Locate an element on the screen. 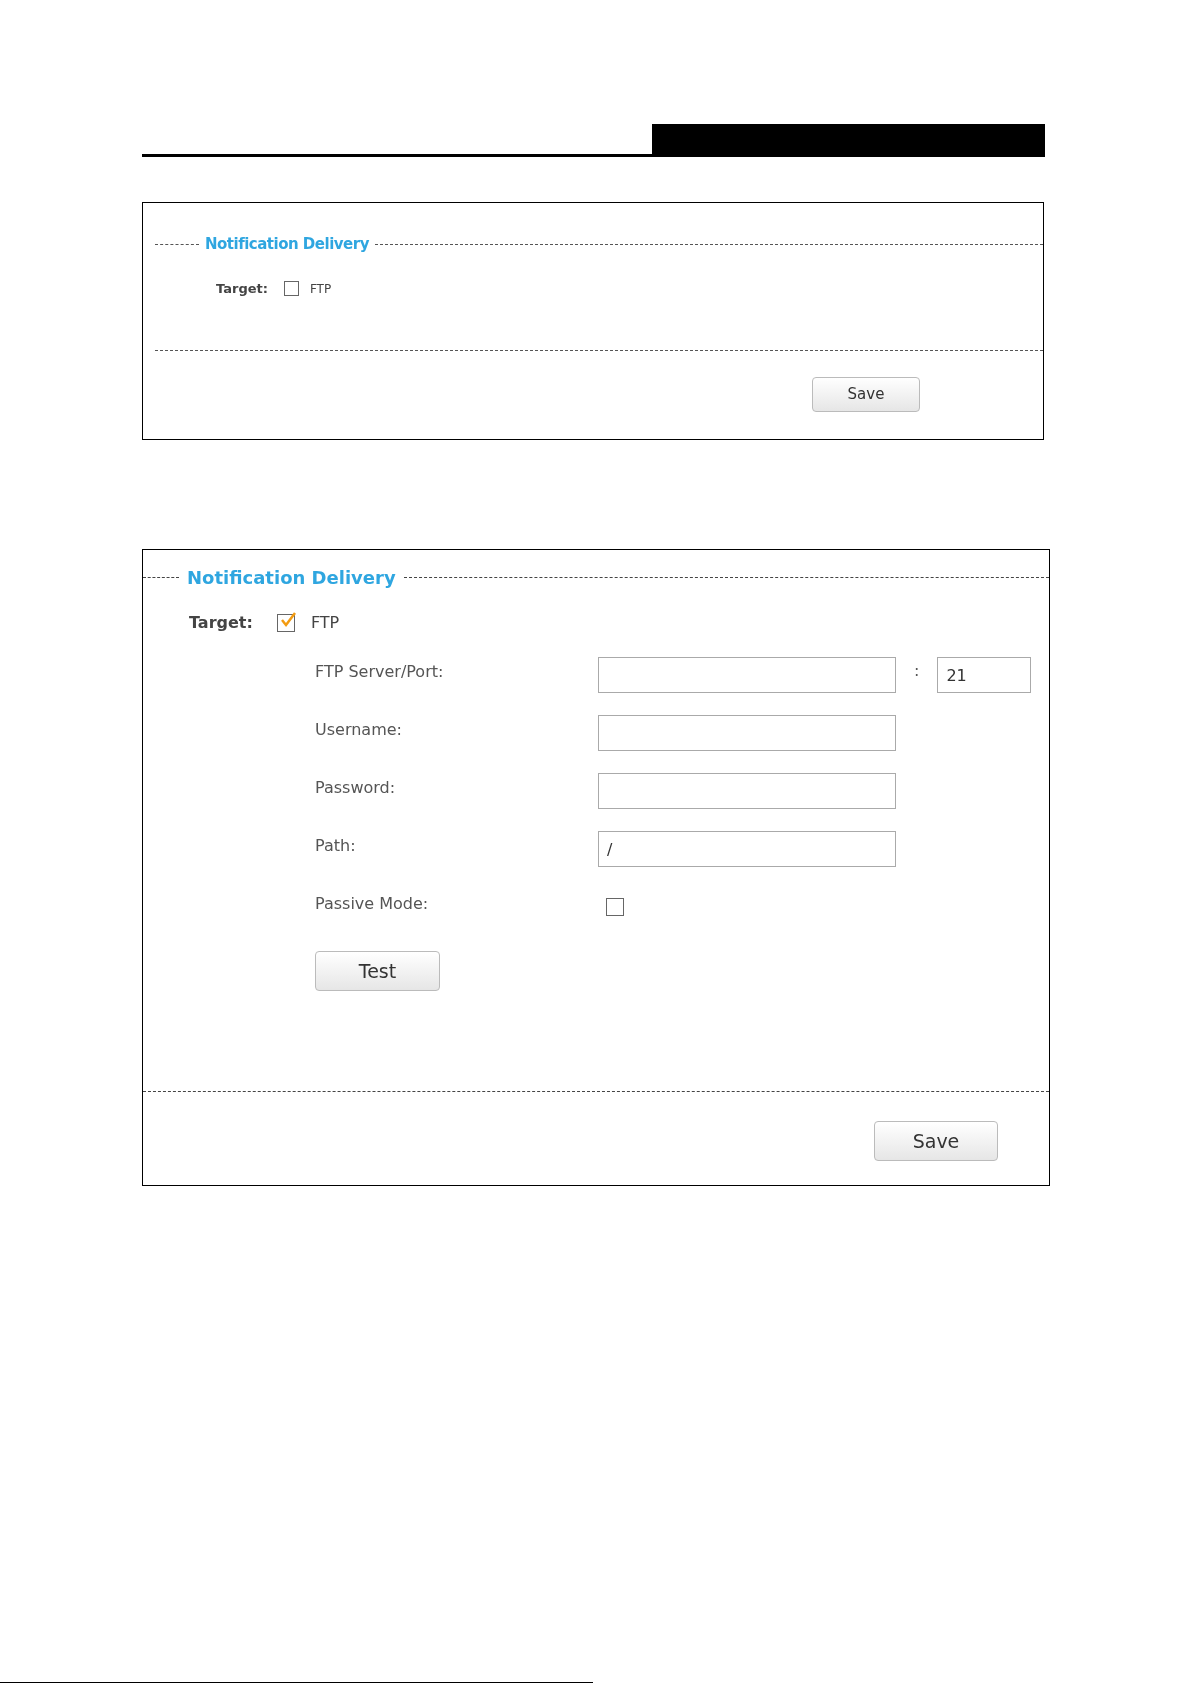 This screenshot has width=1191, height=1685. input-field: / is located at coordinates (747, 849).